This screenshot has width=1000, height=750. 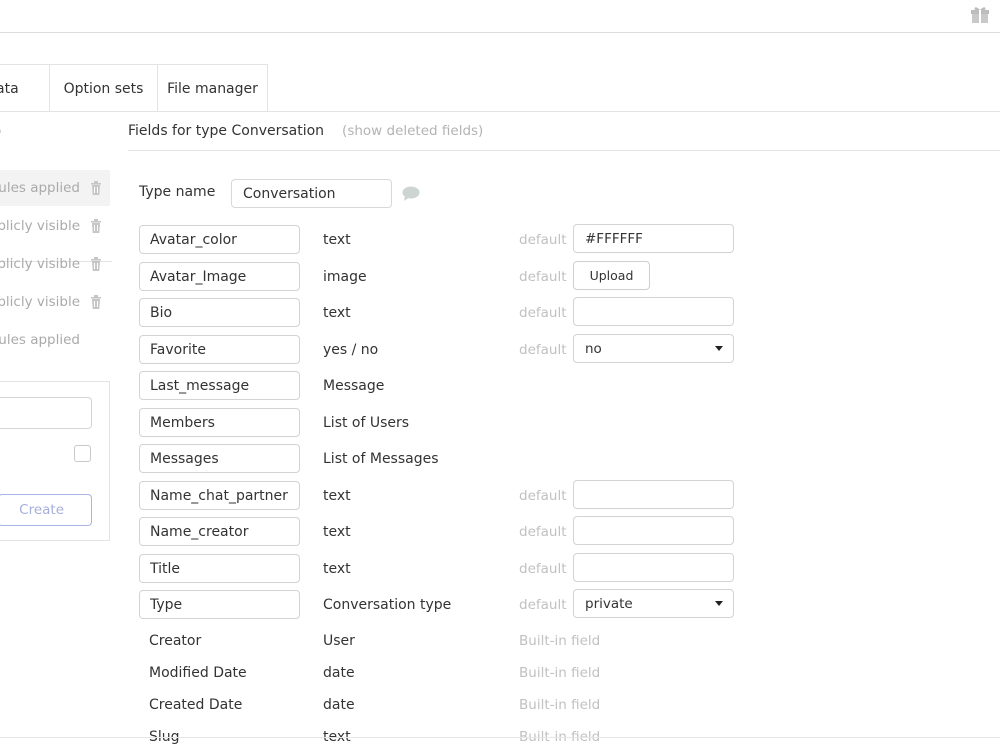 I want to click on builtin-field-name: Modified Date, so click(x=219, y=672).